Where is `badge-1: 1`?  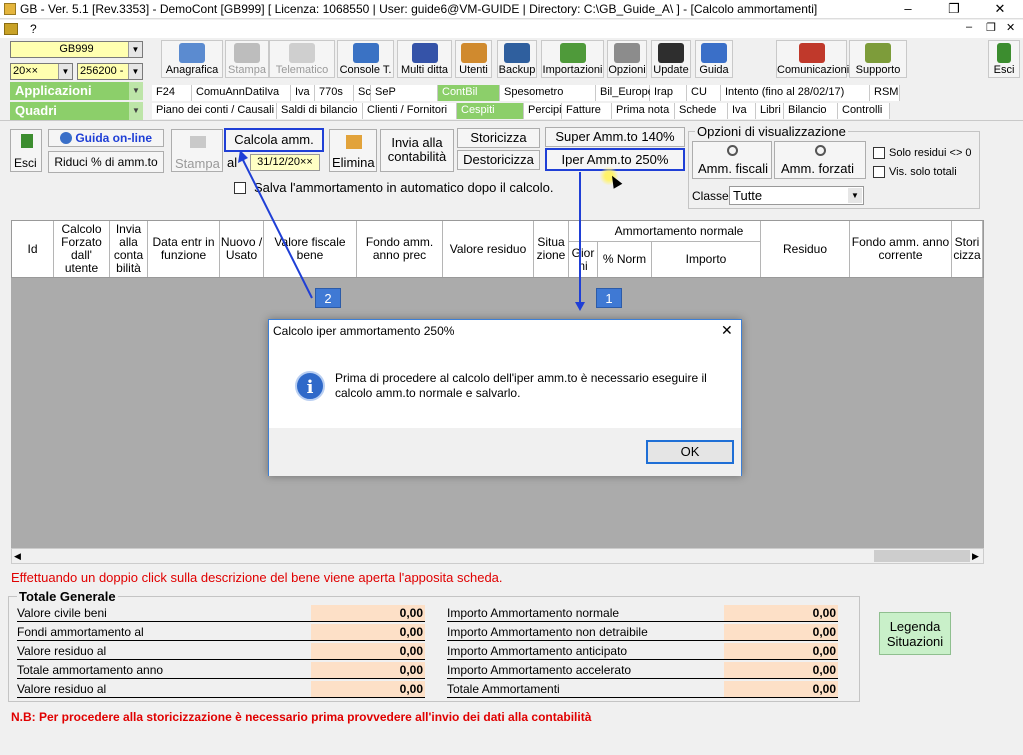
badge-1: 1 is located at coordinates (609, 298).